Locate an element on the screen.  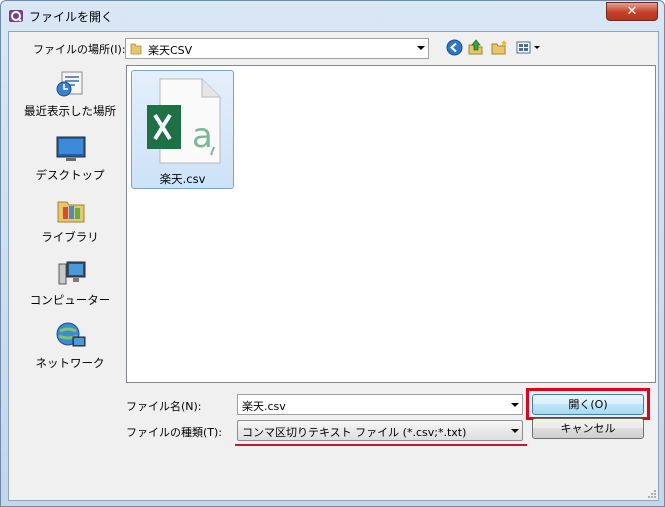
place-label: コンピューター is located at coordinates (70, 300).